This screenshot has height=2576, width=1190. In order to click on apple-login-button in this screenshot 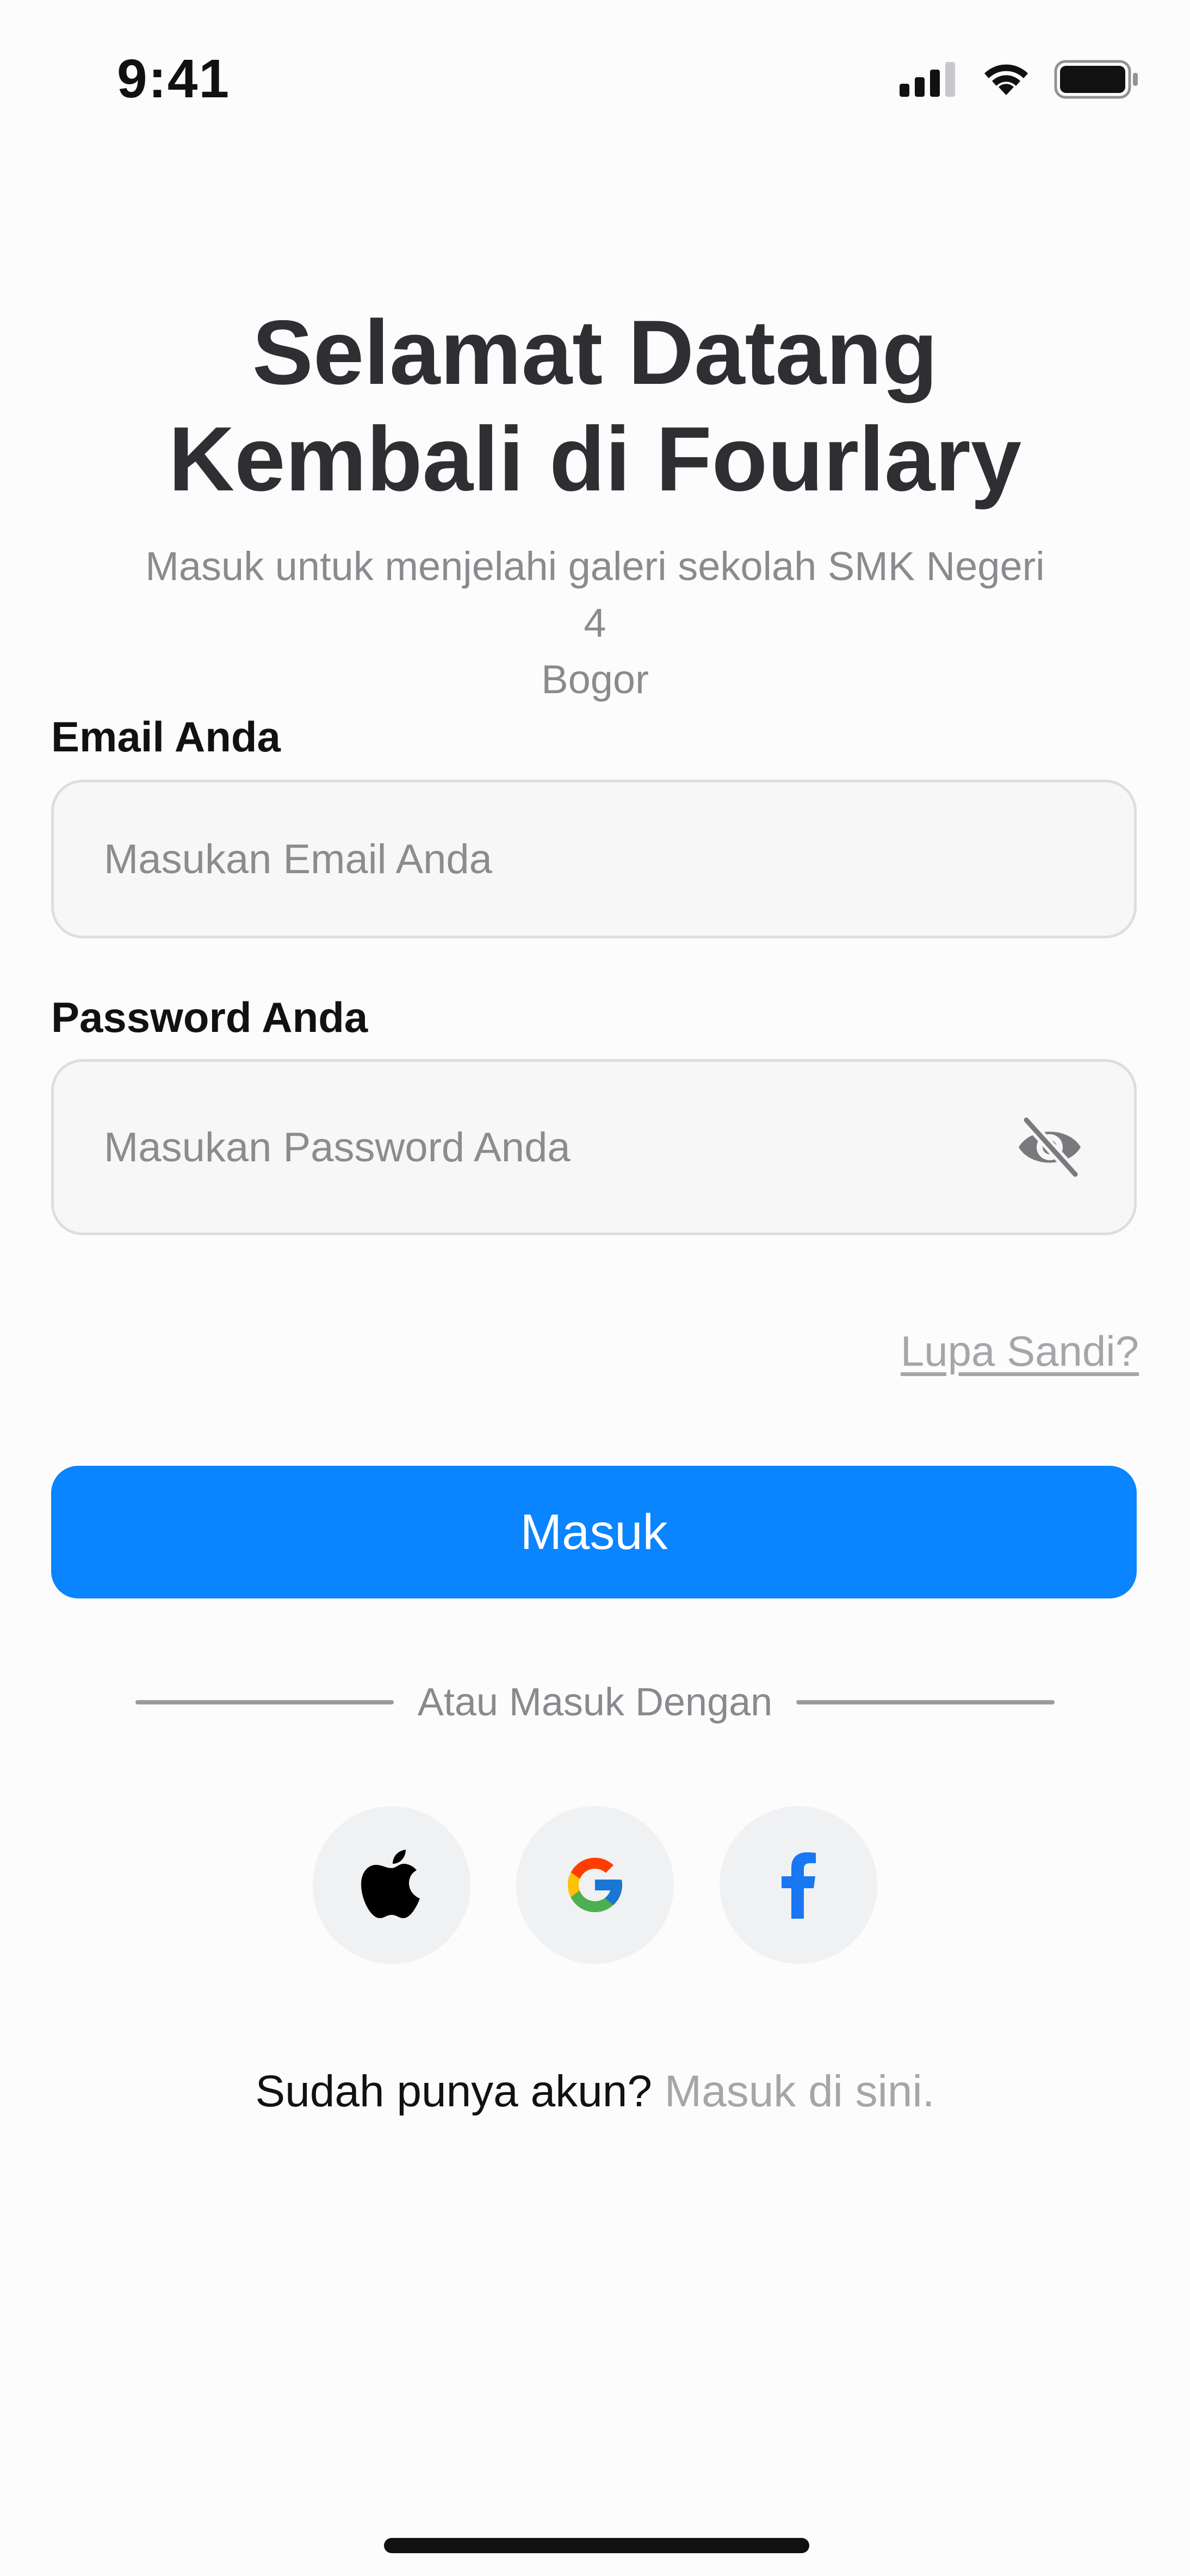, I will do `click(391, 1885)`.